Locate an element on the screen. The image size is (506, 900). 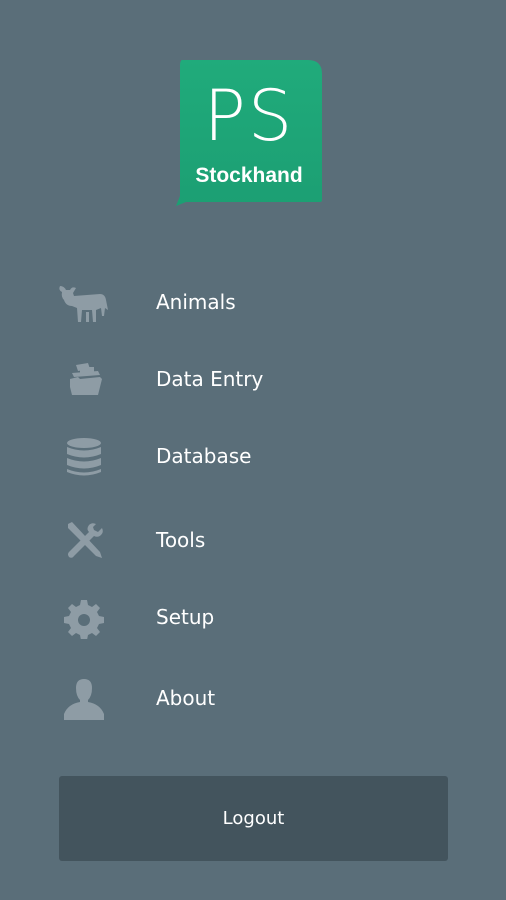
app-logo: PS Stockhand is located at coordinates (249, 133).